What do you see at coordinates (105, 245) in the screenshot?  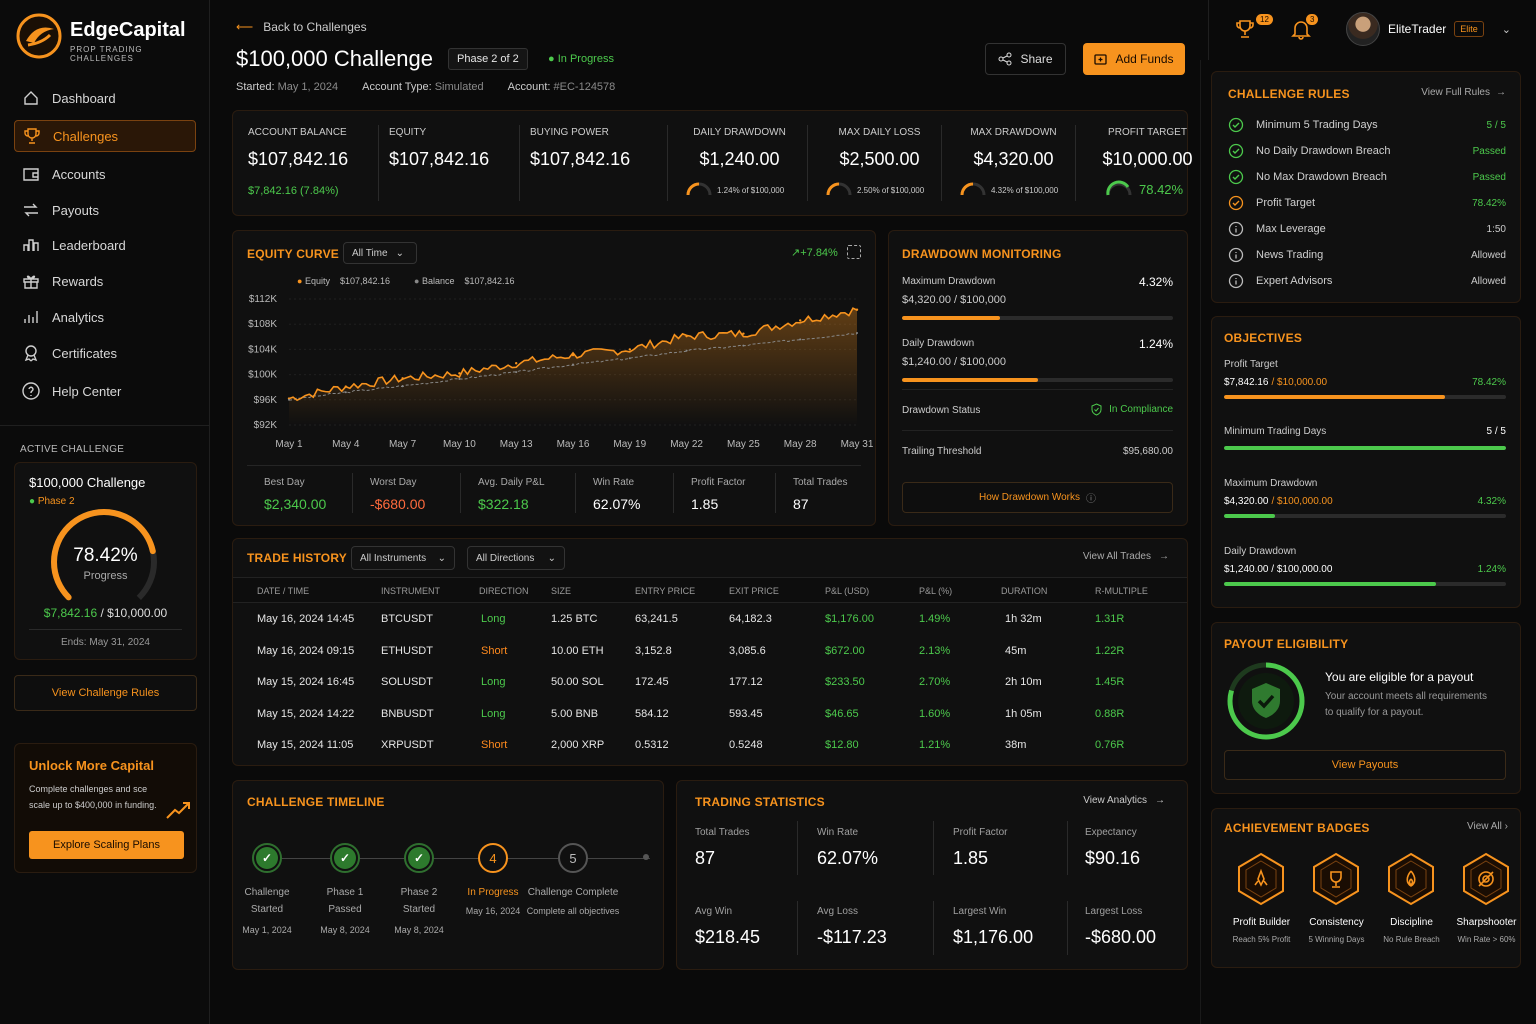 I see `sidebar-item-leaderboard: Leaderboard` at bounding box center [105, 245].